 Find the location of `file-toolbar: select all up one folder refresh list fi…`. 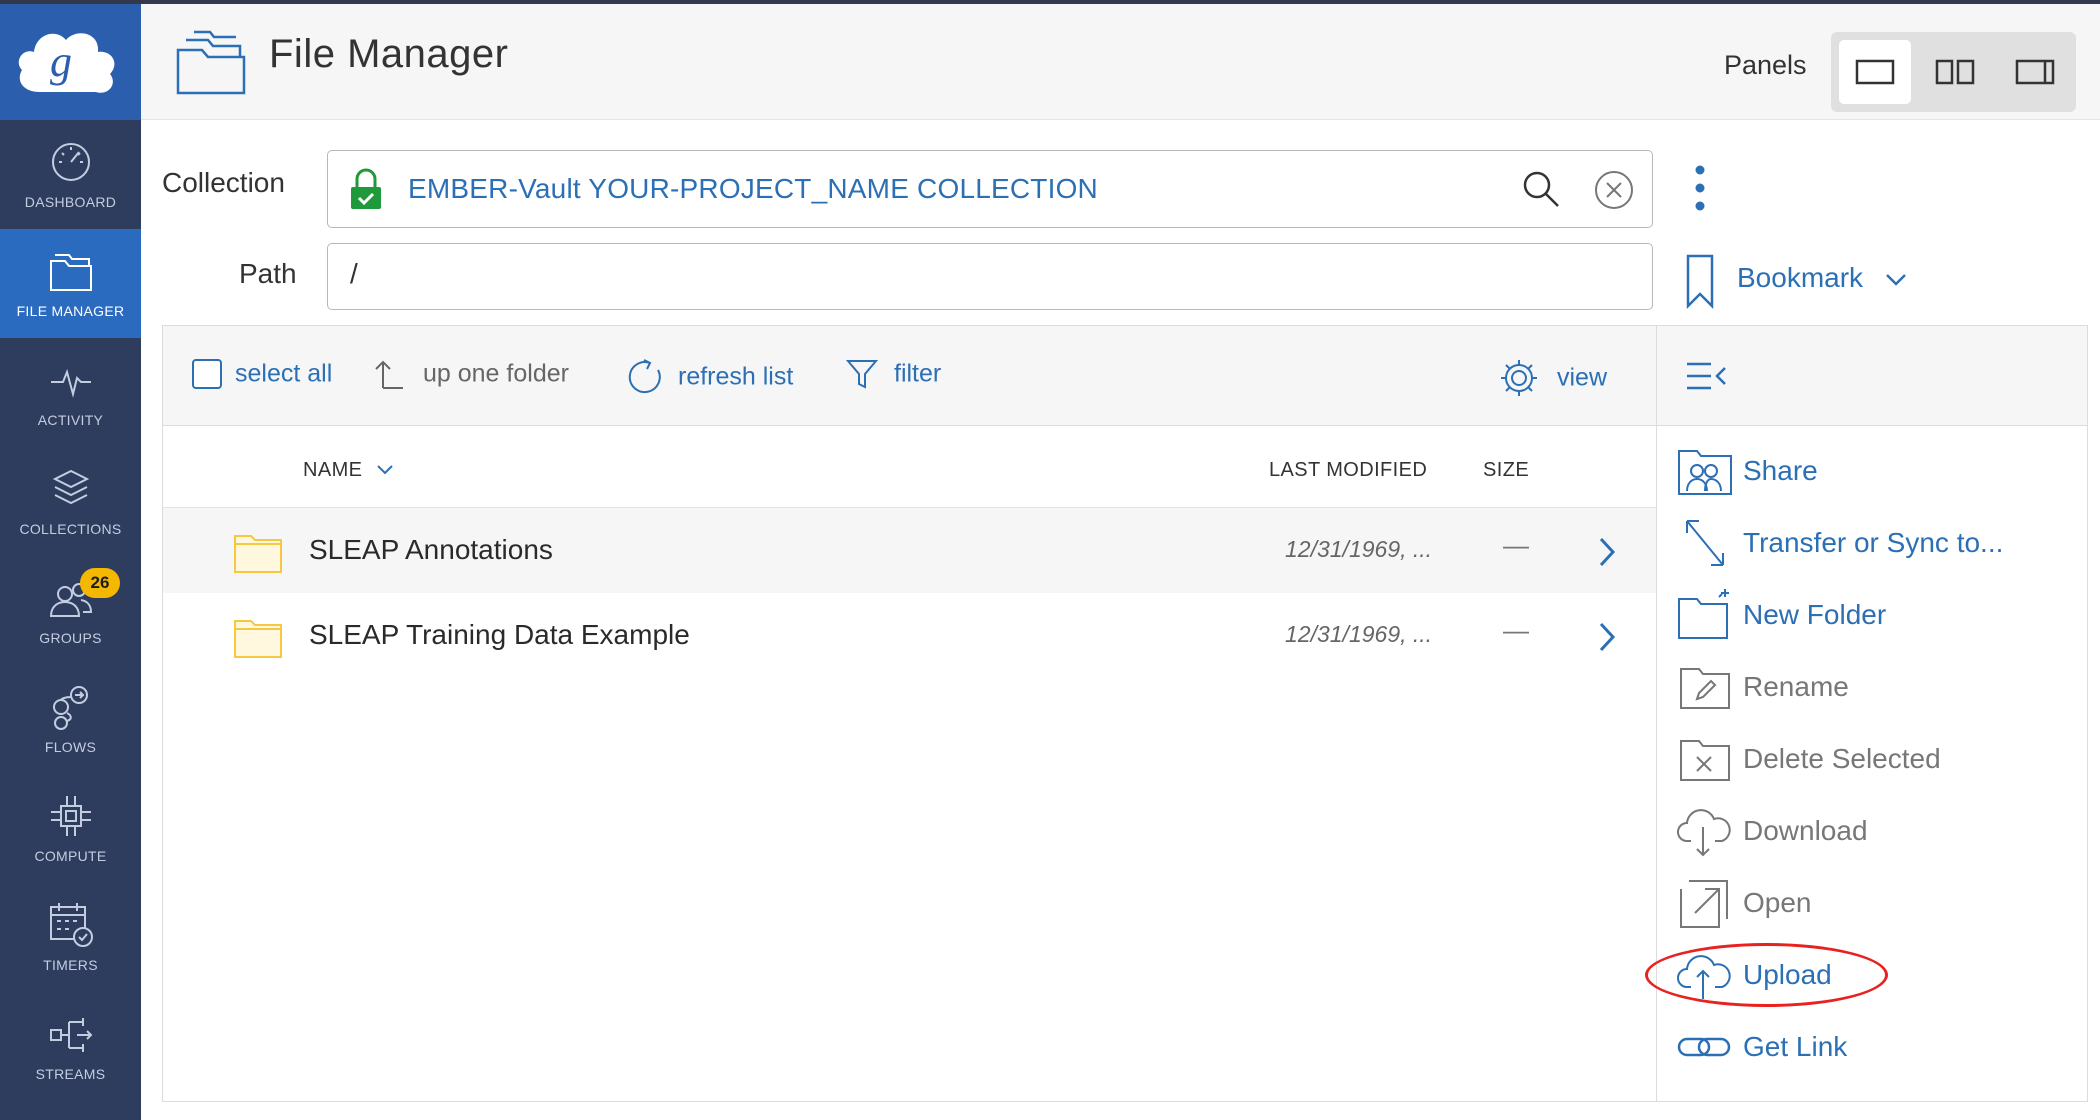

file-toolbar: select all up one folder refresh list fi… is located at coordinates (909, 376).